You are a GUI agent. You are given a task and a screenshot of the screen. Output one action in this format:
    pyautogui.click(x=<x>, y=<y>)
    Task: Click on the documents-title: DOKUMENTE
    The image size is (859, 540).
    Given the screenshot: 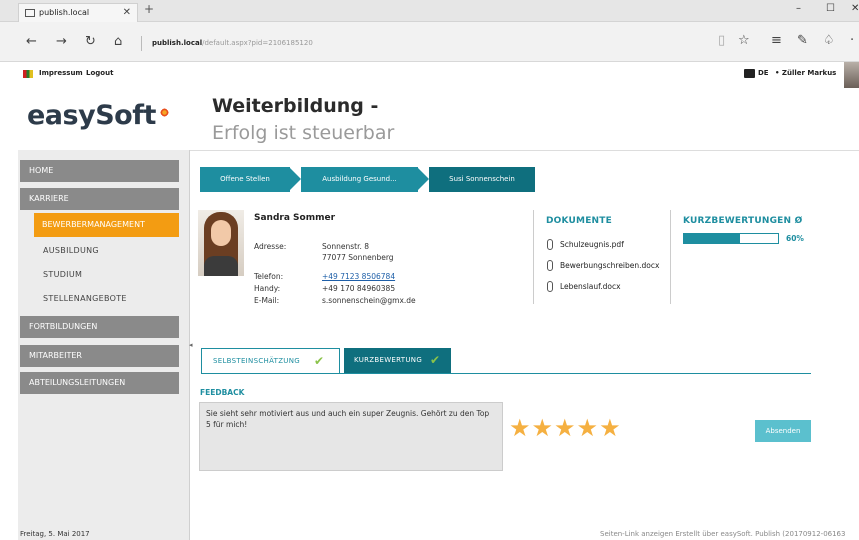 What is the action you would take?
    pyautogui.click(x=579, y=221)
    